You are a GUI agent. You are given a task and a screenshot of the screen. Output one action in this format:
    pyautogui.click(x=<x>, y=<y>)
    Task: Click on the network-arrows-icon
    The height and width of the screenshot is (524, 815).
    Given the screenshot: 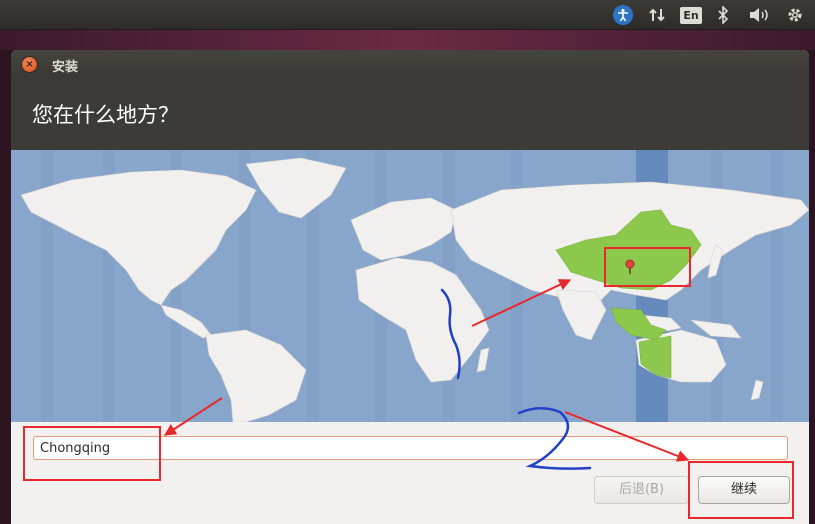 What is the action you would take?
    pyautogui.click(x=657, y=15)
    